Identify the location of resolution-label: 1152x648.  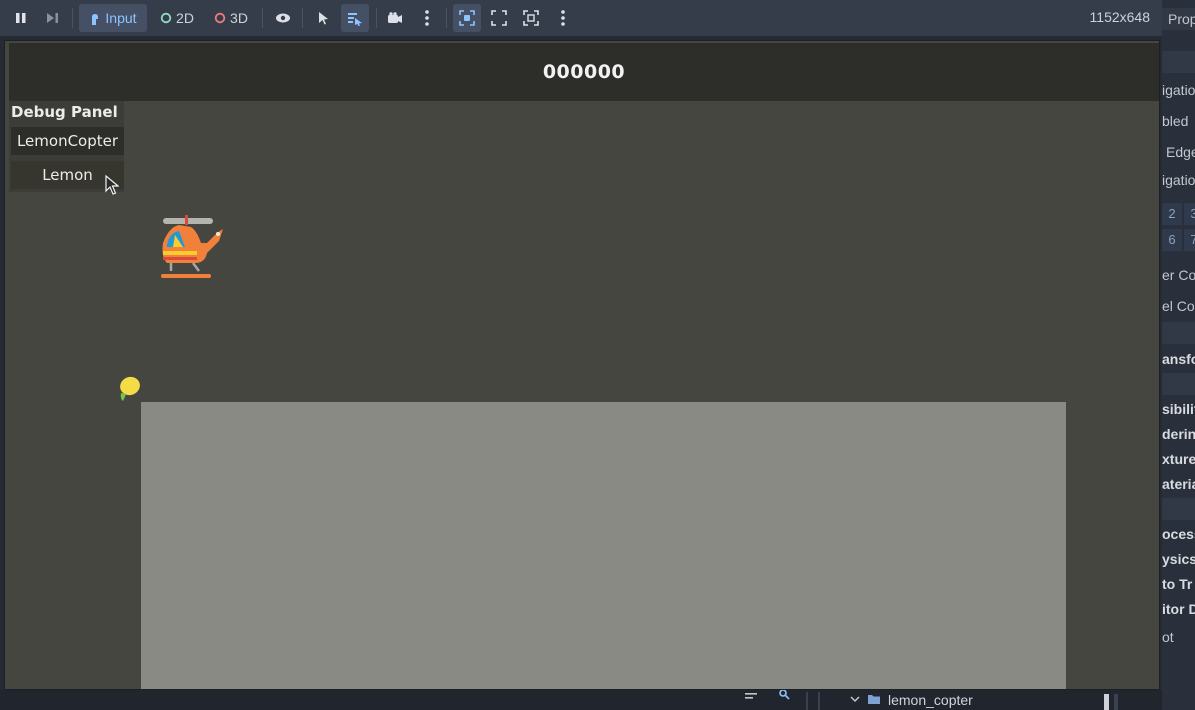
(1119, 17).